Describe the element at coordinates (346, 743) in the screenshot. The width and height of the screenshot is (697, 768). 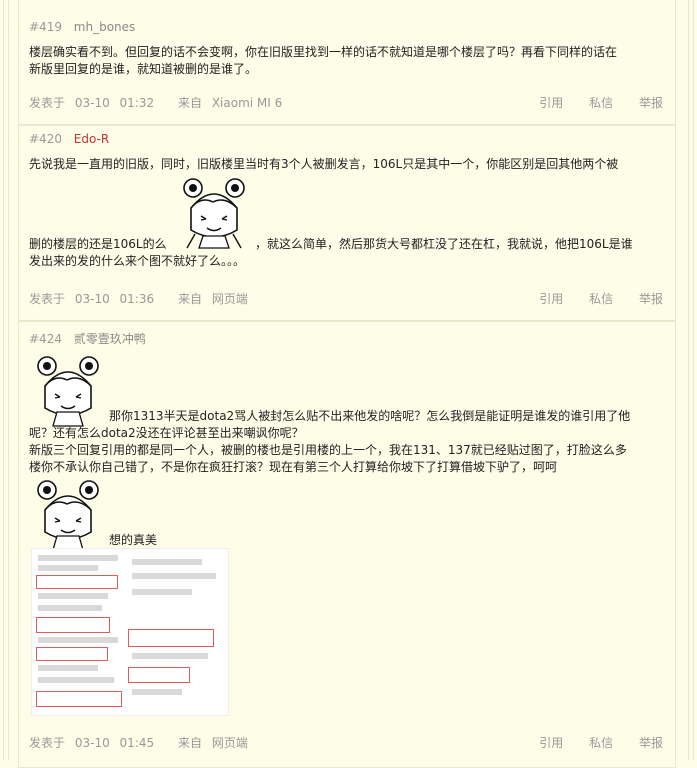
I see `post-footer: 发表于 03-10 01:45 来自 网页端 引用 私信 举报` at that location.